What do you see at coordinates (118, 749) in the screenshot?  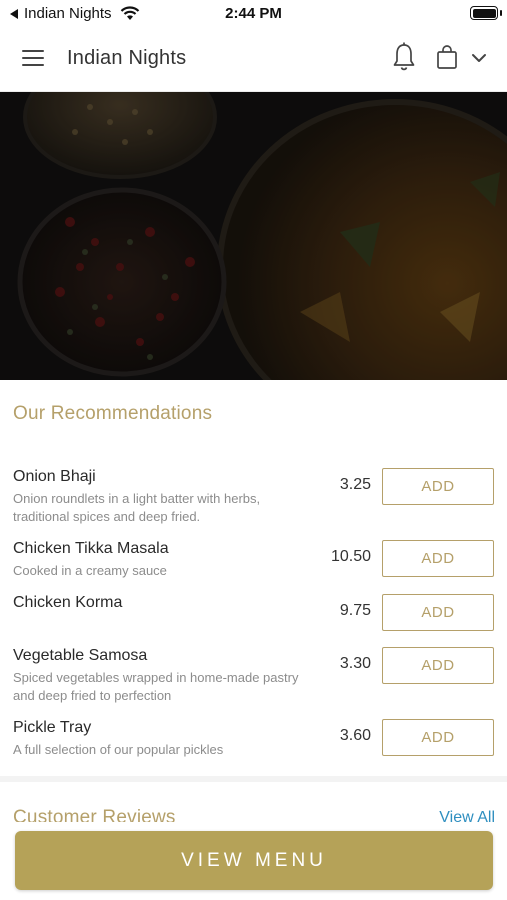 I see `item-description: A full selection of our popular pickles` at bounding box center [118, 749].